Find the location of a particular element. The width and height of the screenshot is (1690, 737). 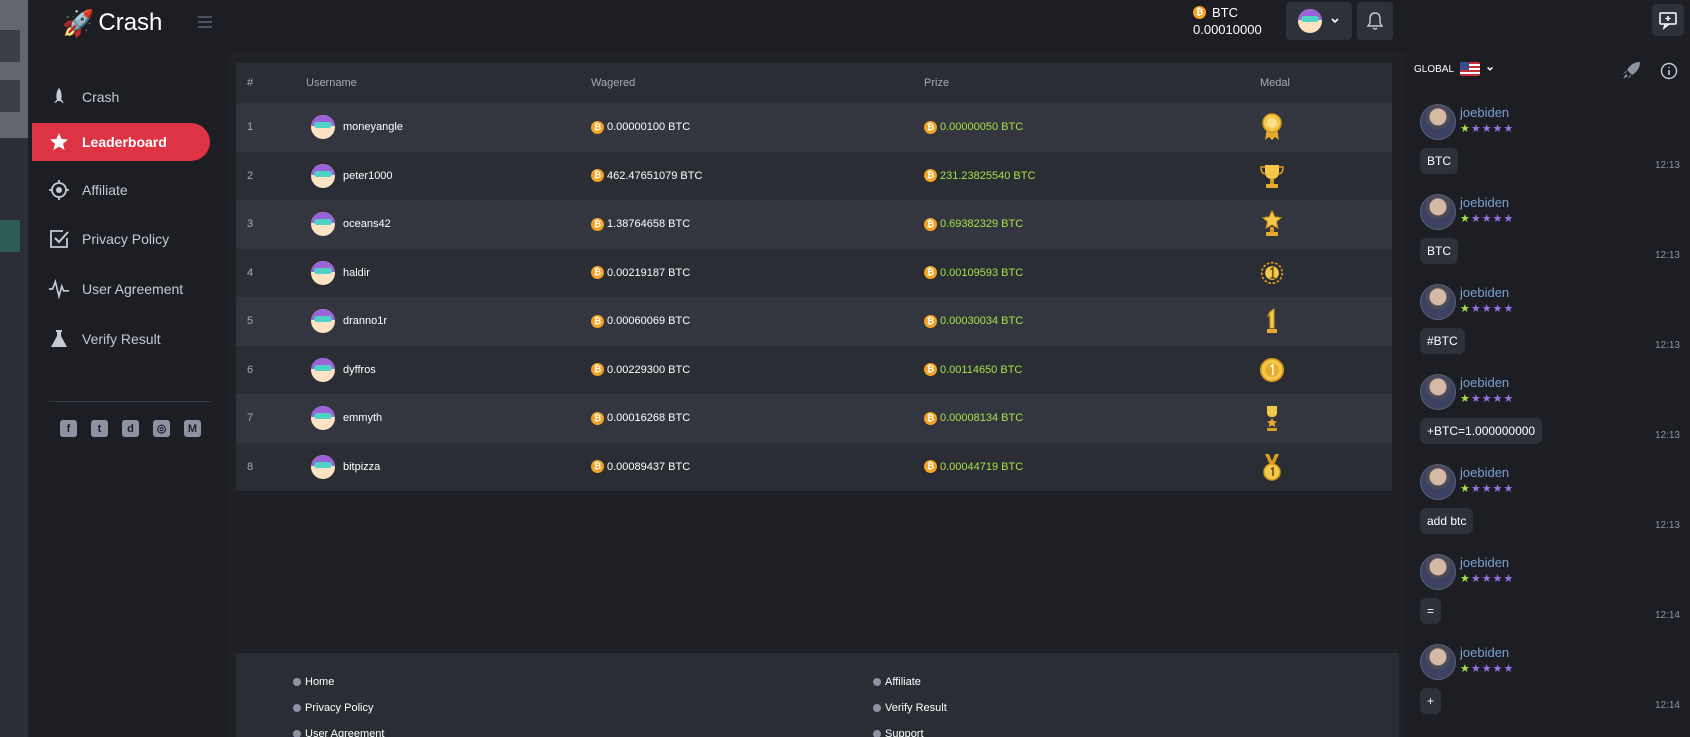

footer-link-user-agreement: User Agreement is located at coordinates (338, 732).